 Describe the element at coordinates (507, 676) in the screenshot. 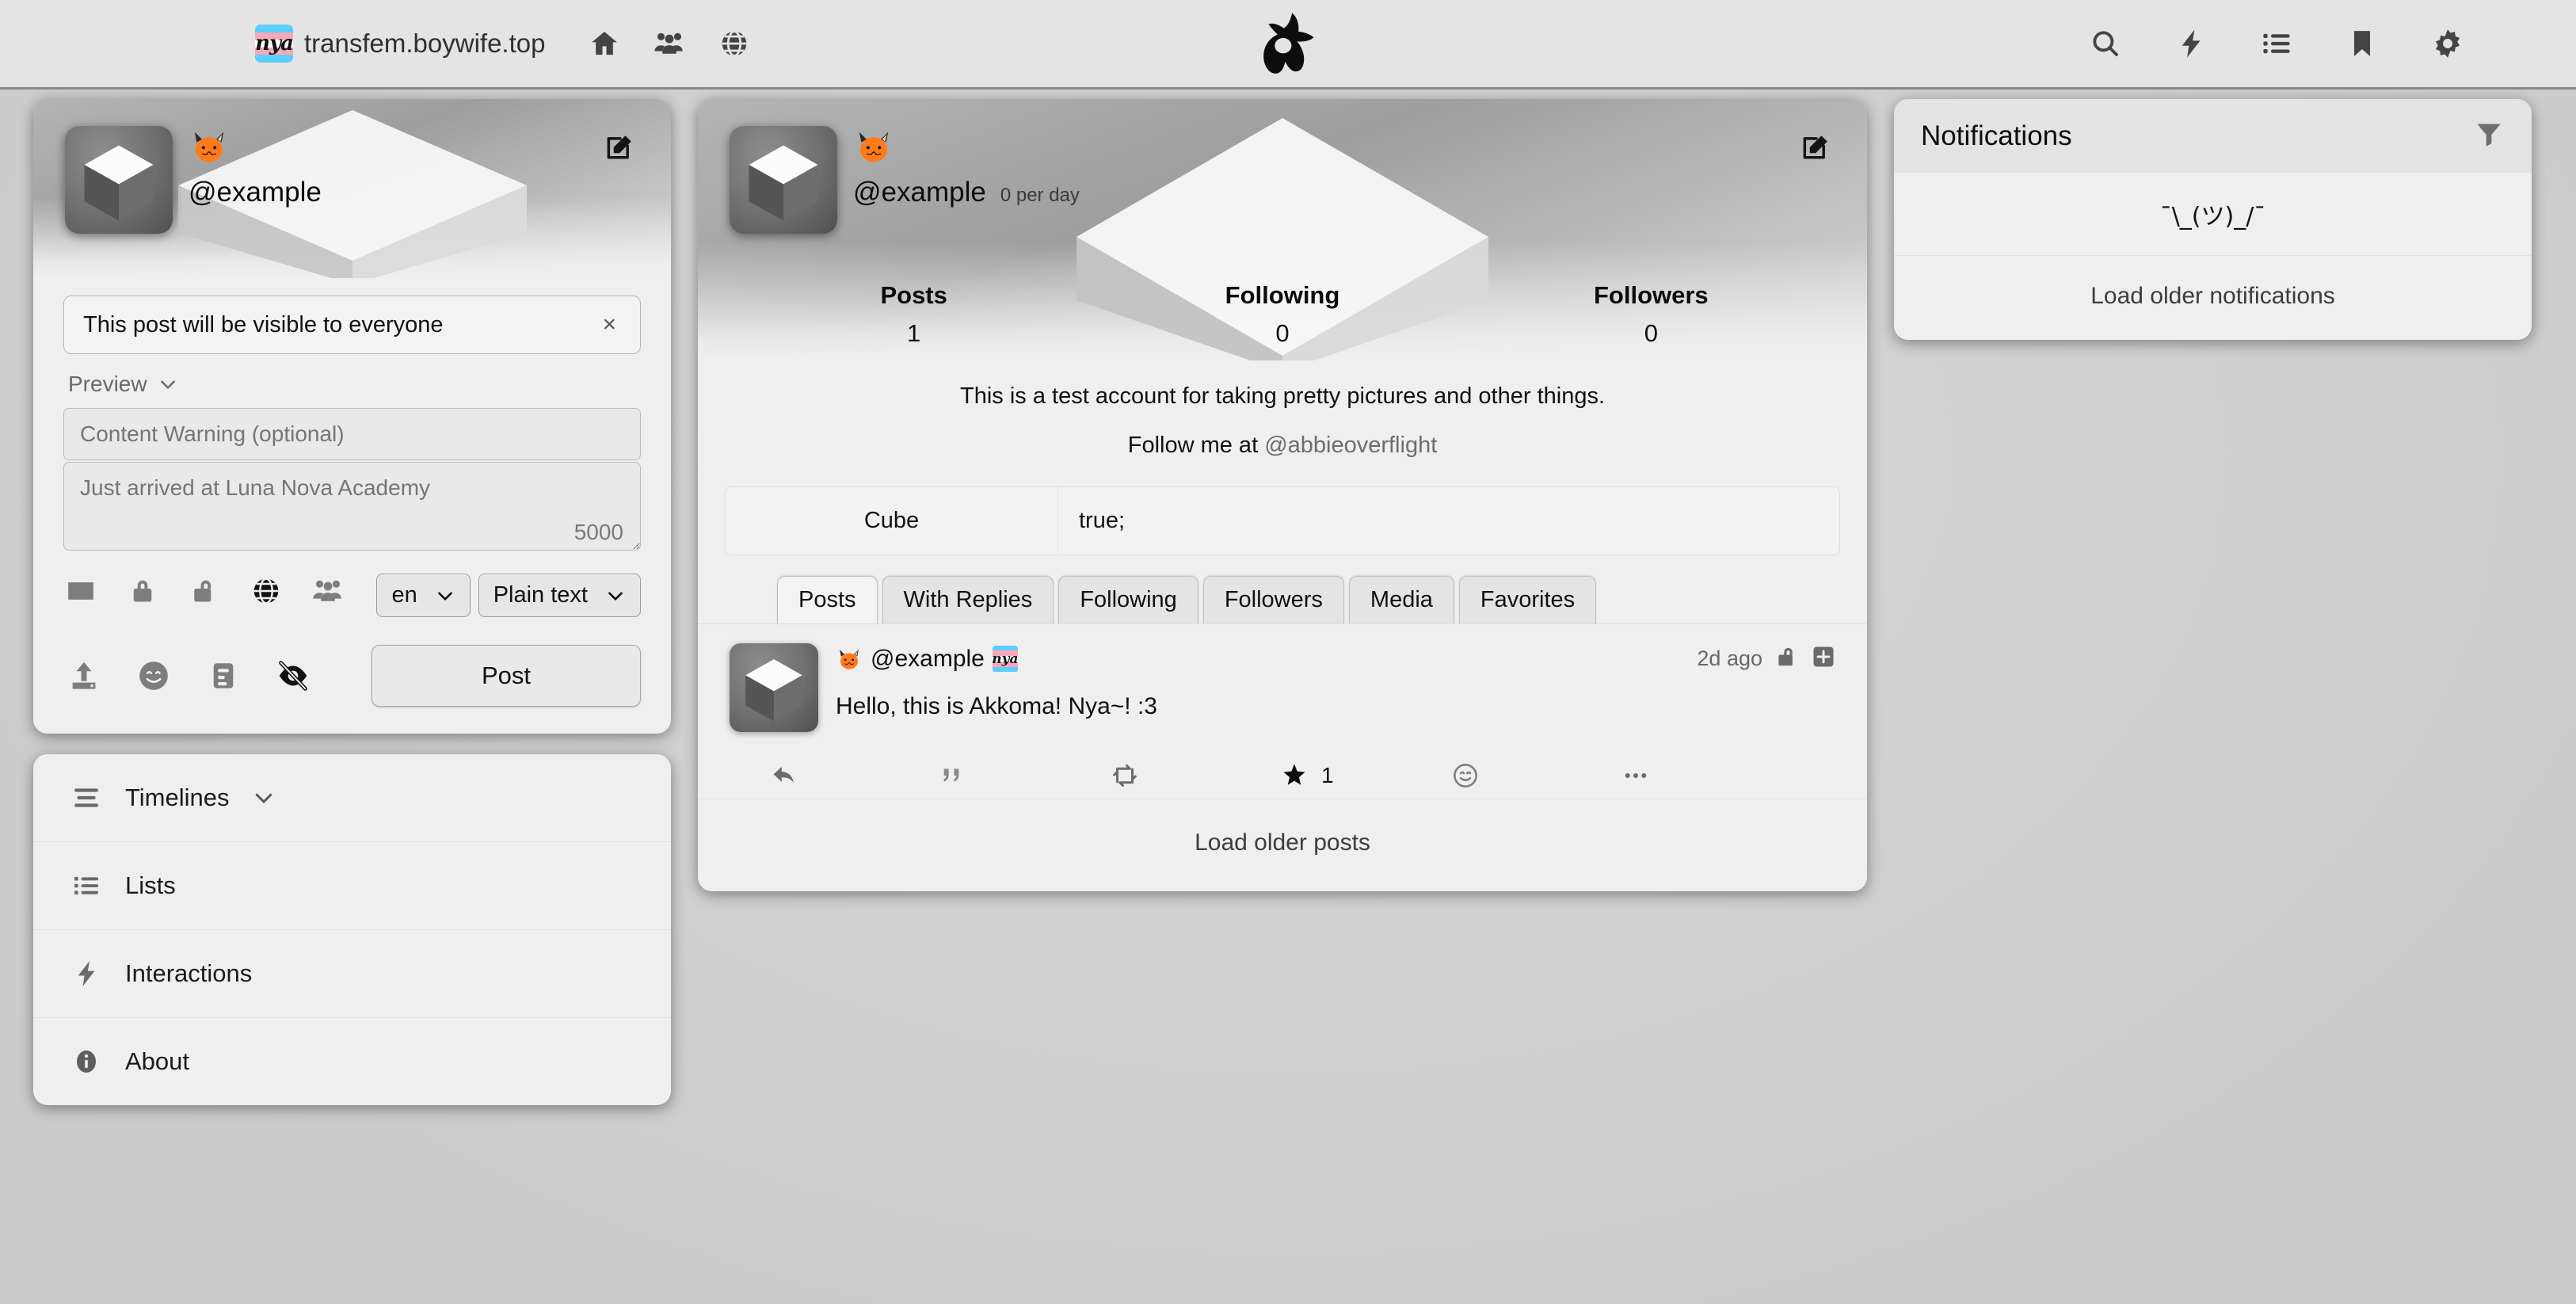

I see `post-button: Post` at that location.